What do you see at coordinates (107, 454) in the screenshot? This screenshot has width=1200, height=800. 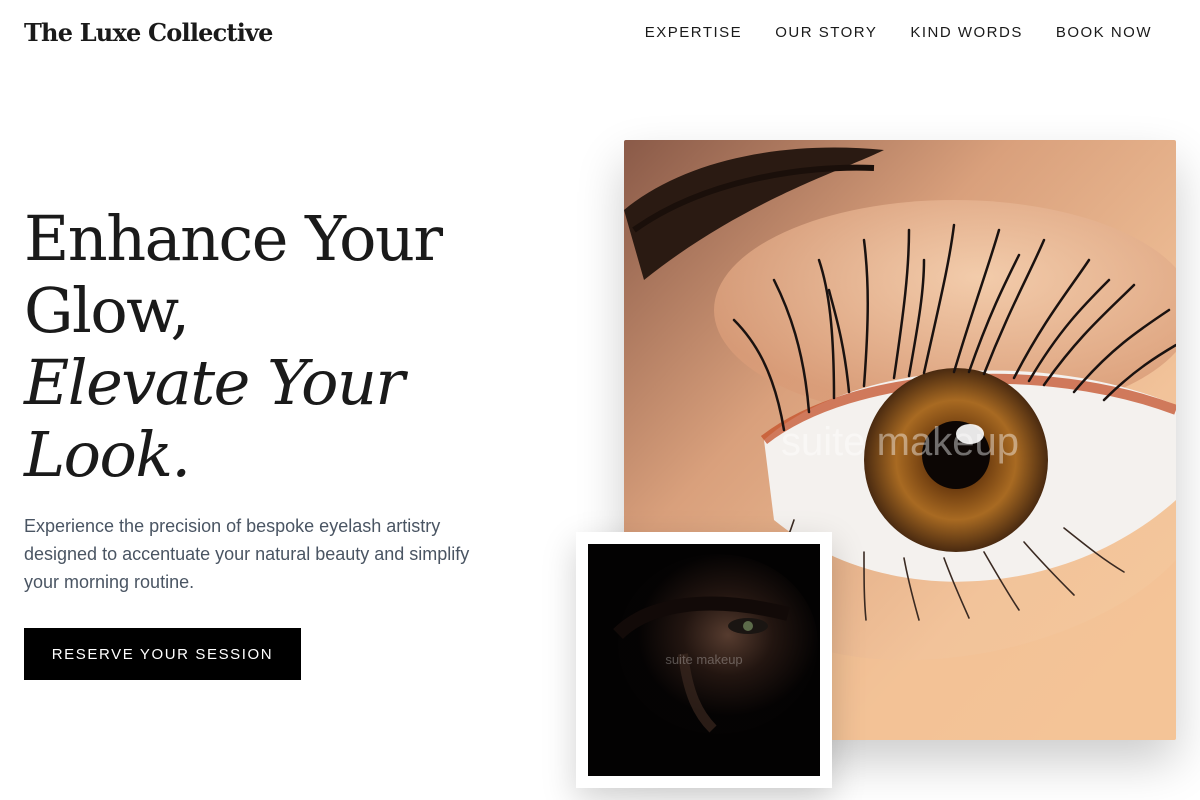 I see `hero-title-italic-line-2: Look.` at bounding box center [107, 454].